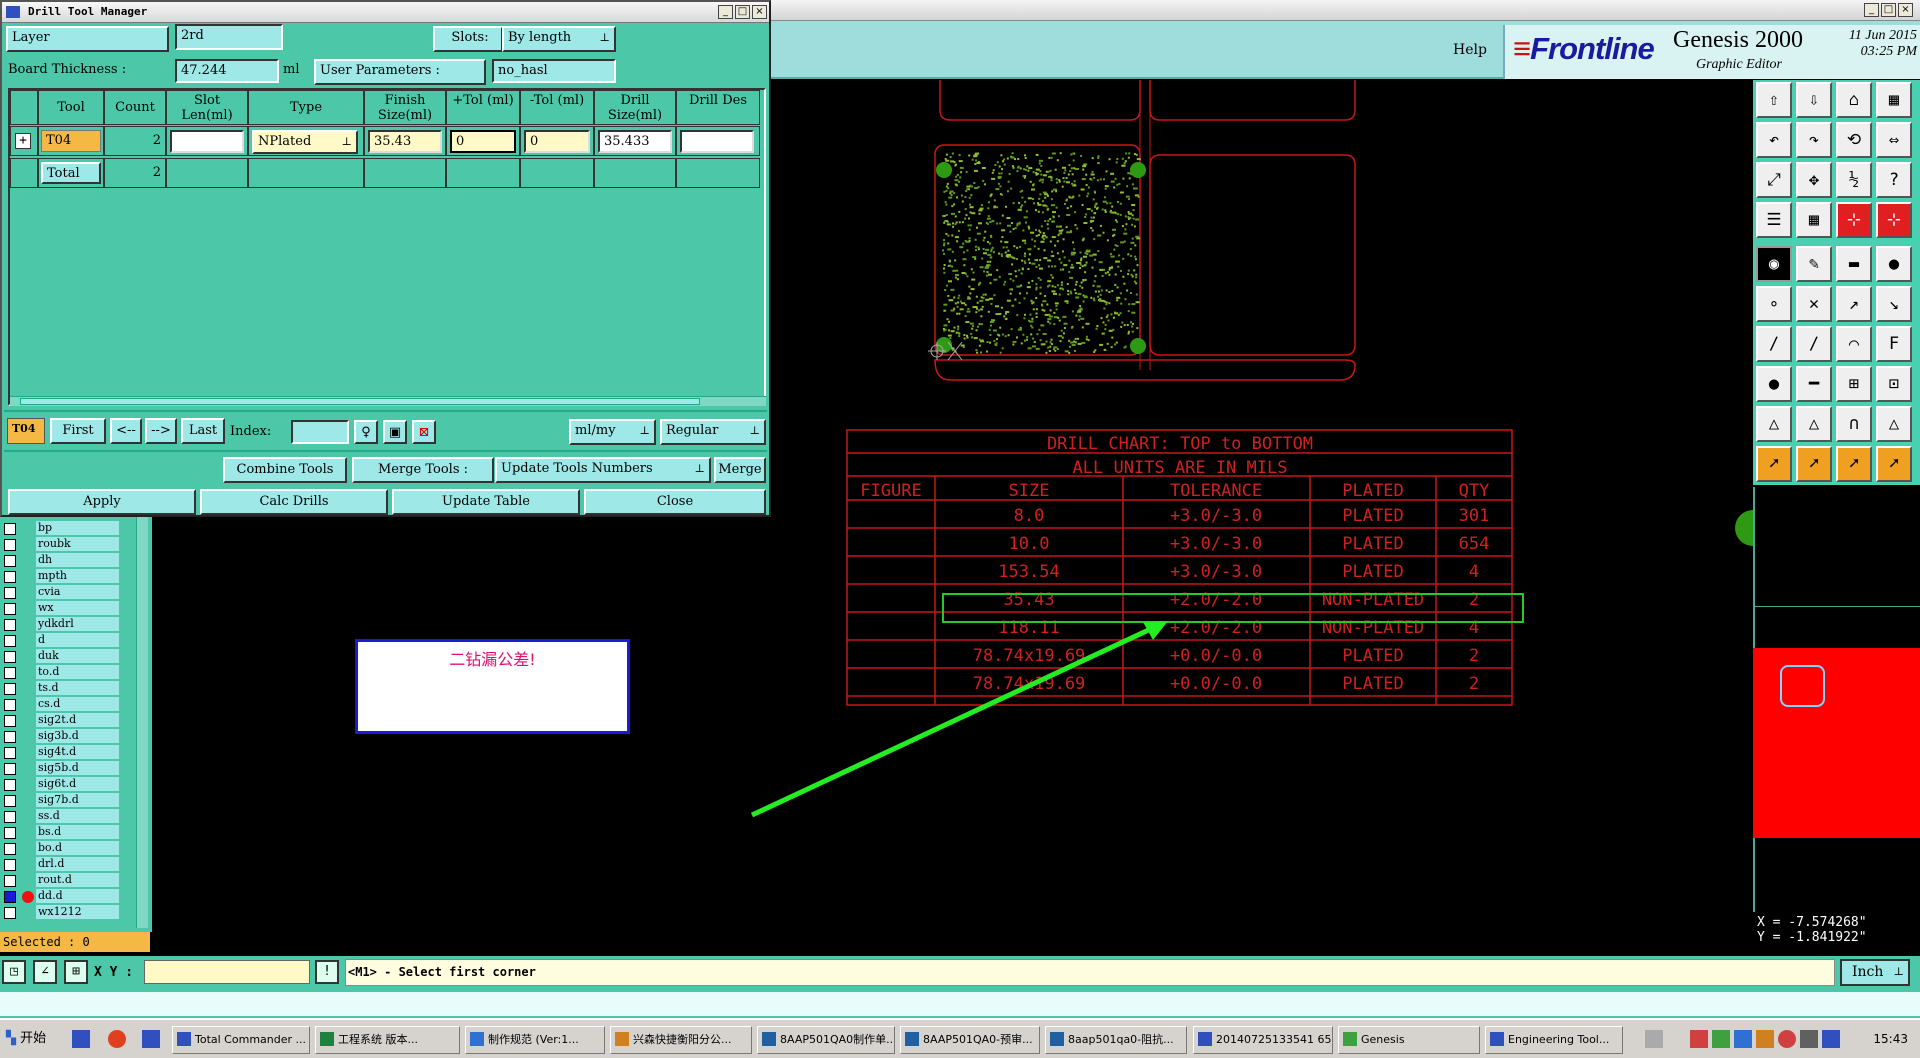 Image resolution: width=1920 pixels, height=1058 pixels. What do you see at coordinates (61, 656) in the screenshot?
I see `layer-row: duk` at bounding box center [61, 656].